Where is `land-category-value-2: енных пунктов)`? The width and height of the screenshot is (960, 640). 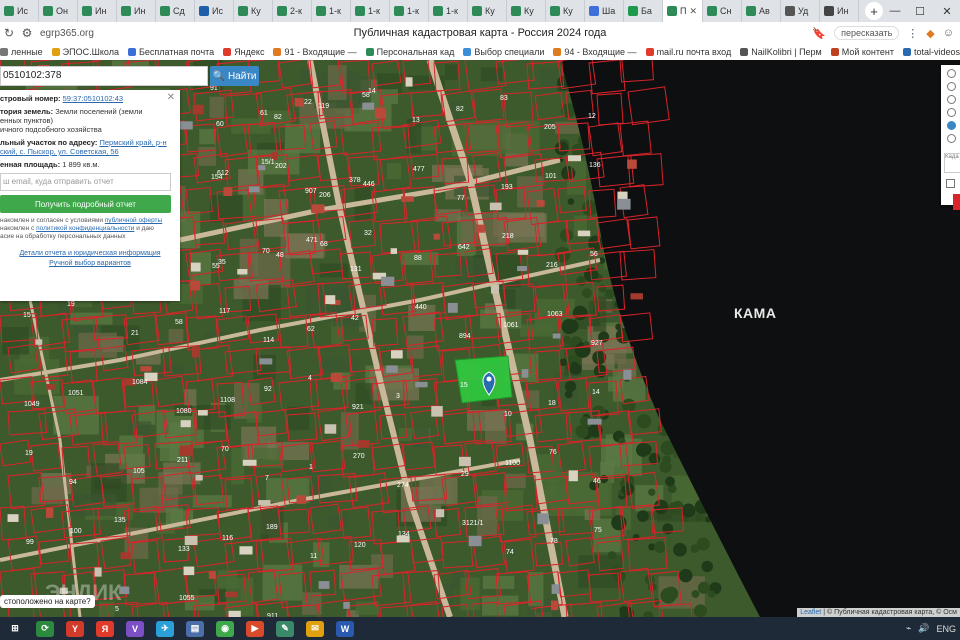
land-category-value-2: енных пунктов) is located at coordinates (27, 120).